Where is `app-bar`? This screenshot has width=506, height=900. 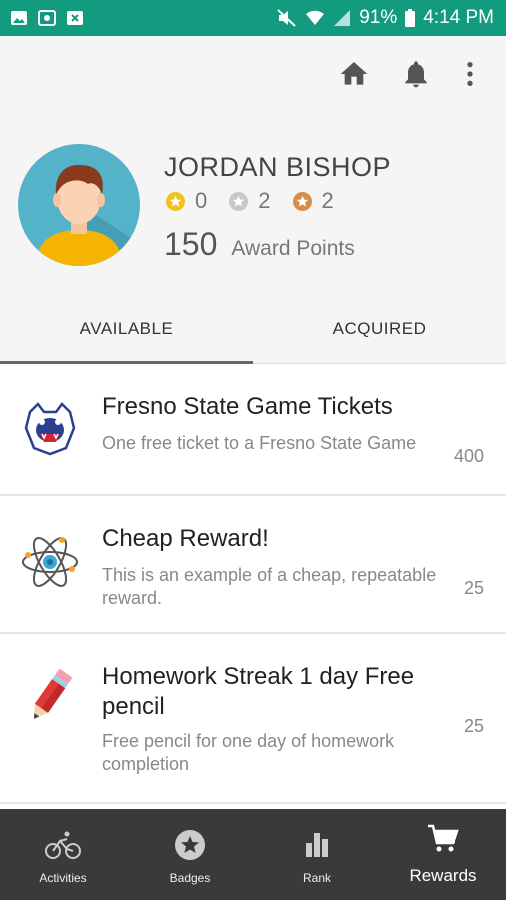
app-bar is located at coordinates (253, 76).